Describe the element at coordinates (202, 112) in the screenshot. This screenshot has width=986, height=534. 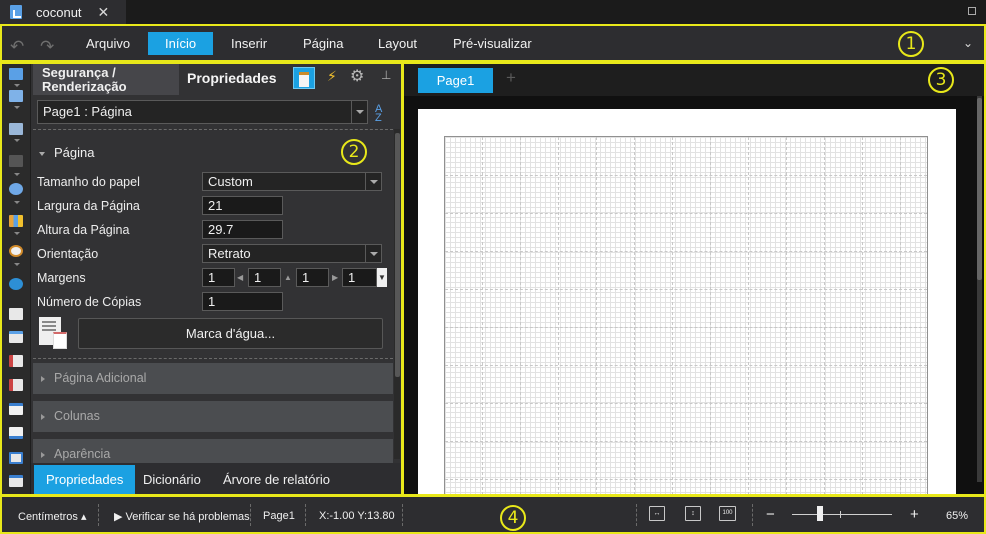
I see `object-selector: Page1 : Página` at that location.